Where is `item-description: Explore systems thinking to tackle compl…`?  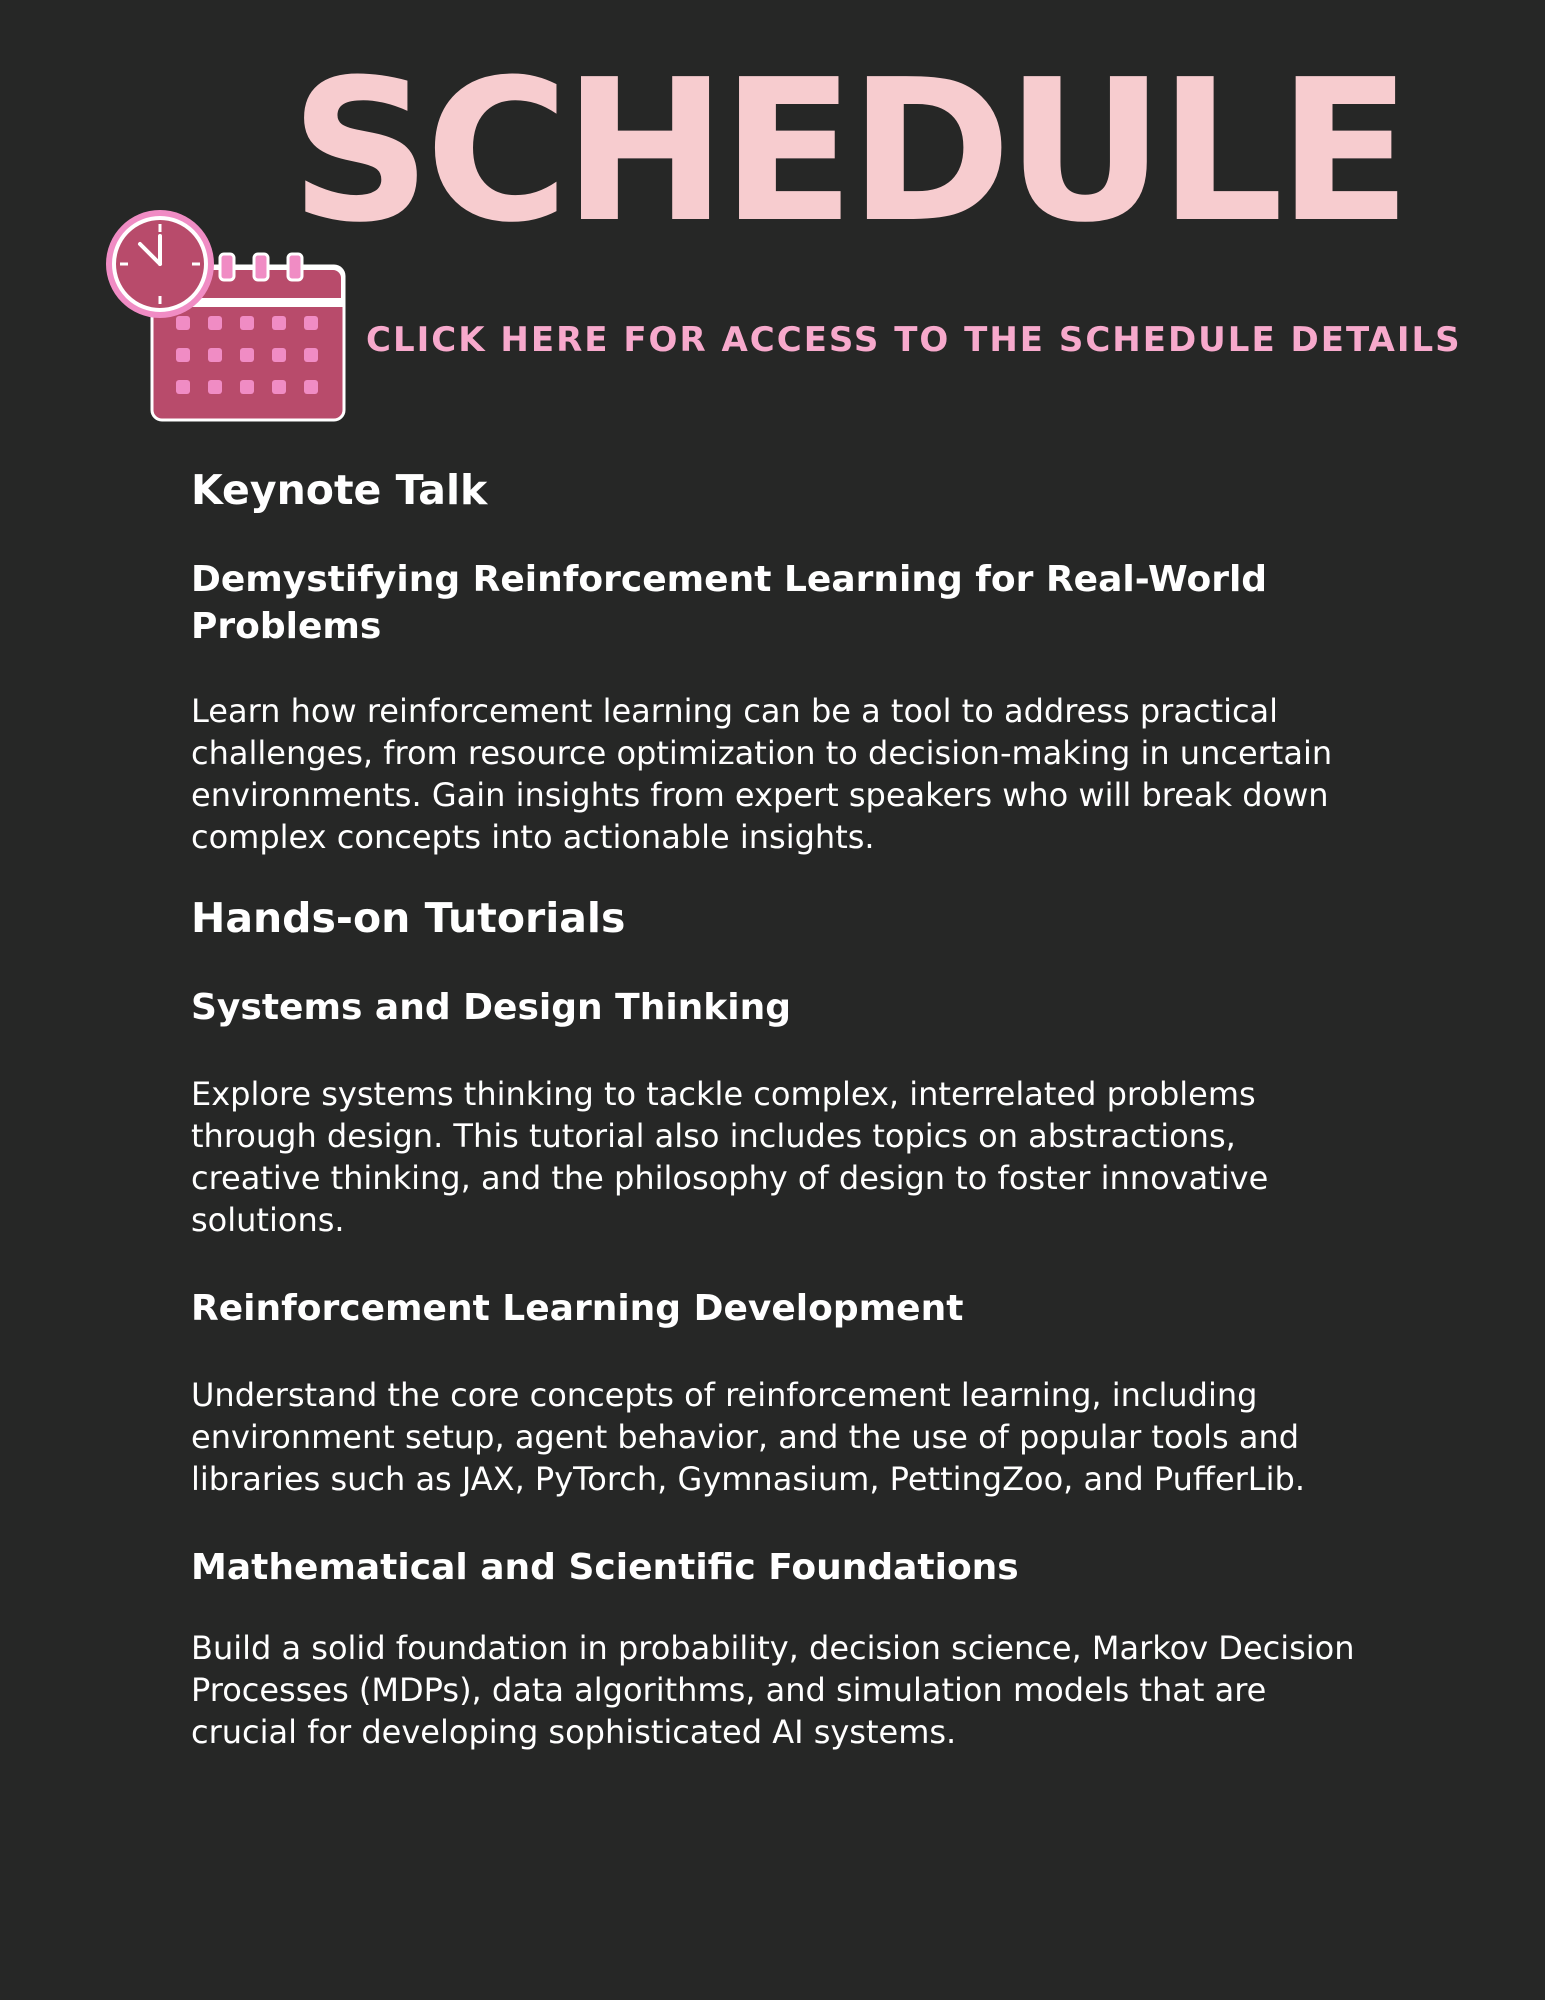 item-description: Explore systems thinking to tackle compl… is located at coordinates (730, 1157).